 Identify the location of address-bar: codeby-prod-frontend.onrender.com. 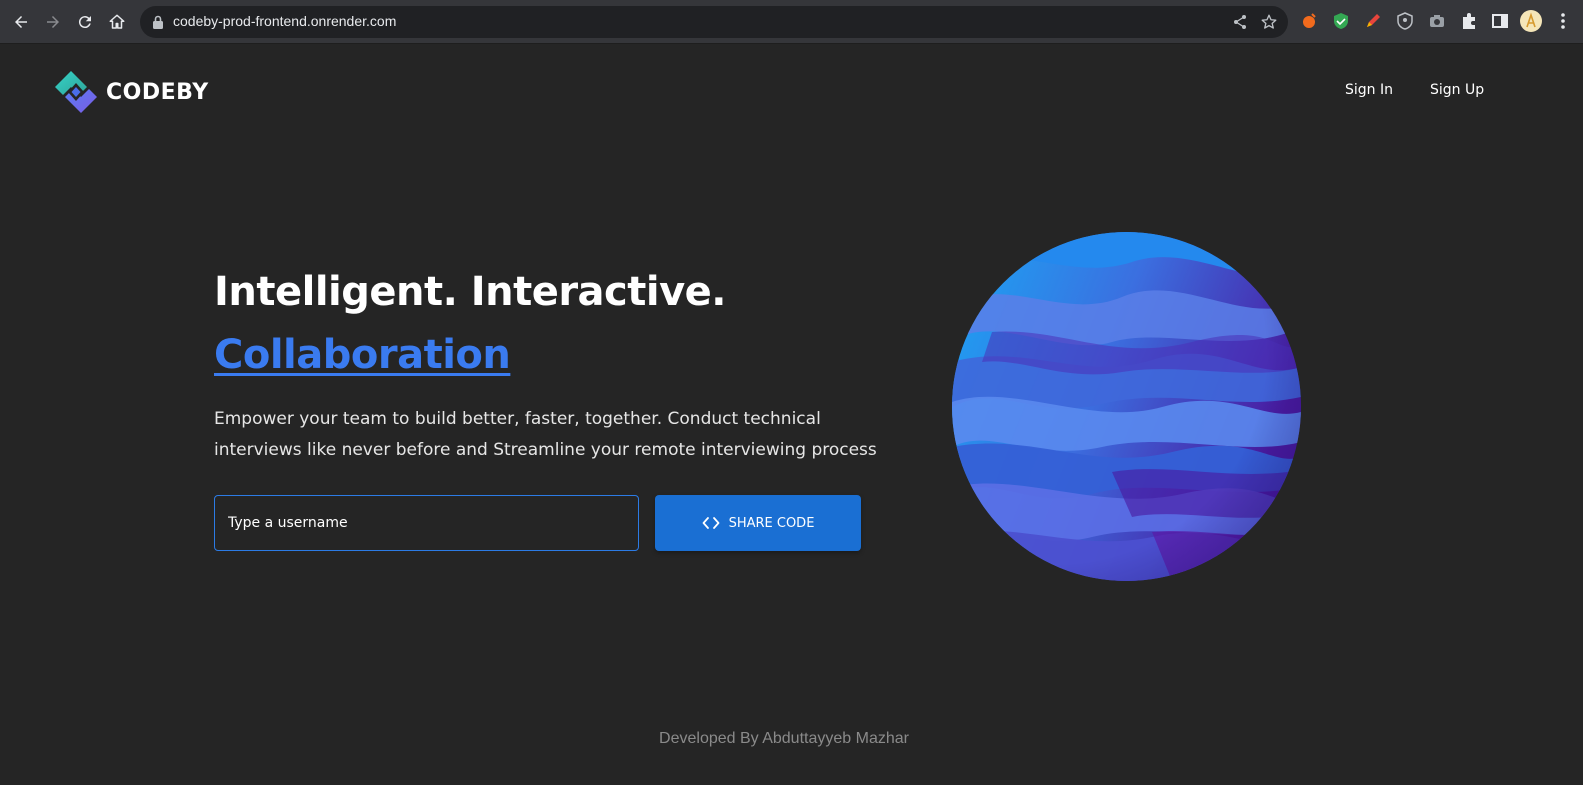
(714, 22).